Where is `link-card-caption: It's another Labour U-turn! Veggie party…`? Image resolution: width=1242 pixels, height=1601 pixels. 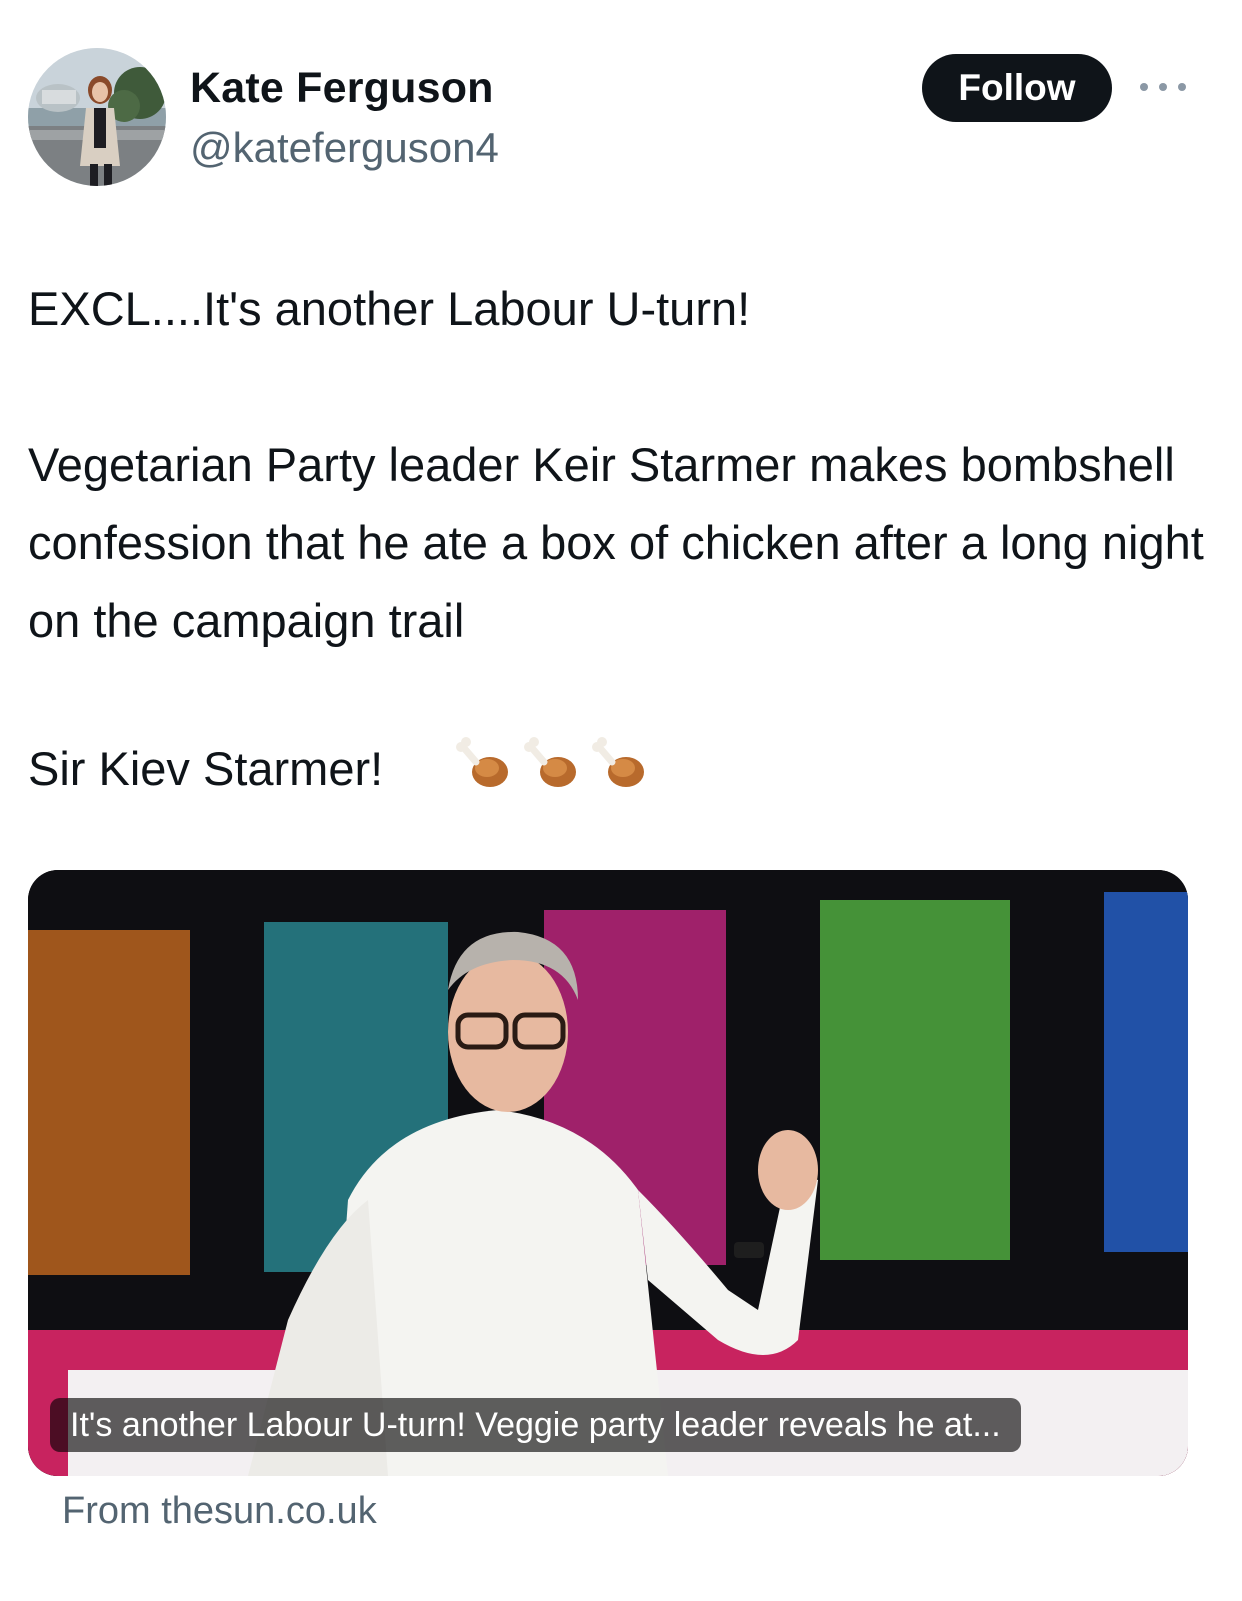
link-card-caption: It's another Labour U-turn! Veggie party… is located at coordinates (535, 1425).